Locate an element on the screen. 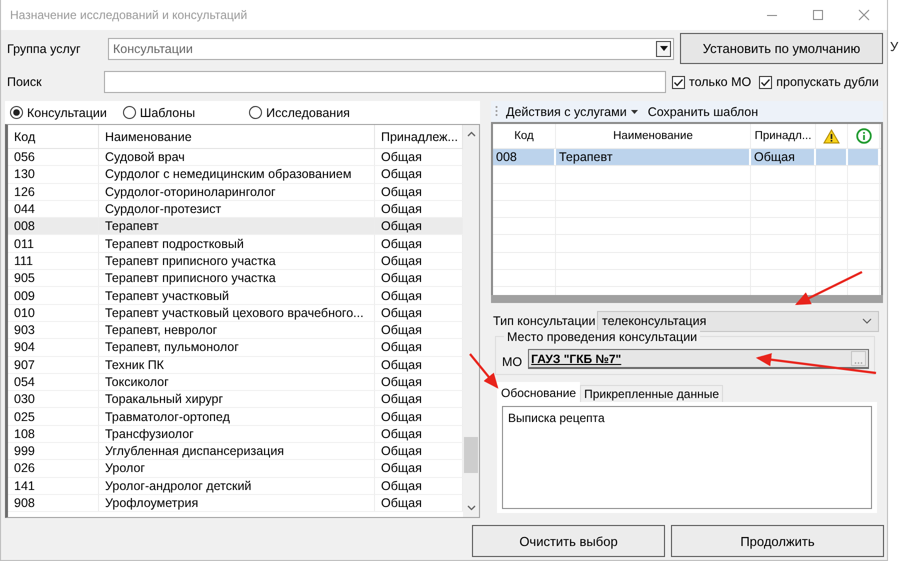  table-cell: Общая is located at coordinates (774, 157).